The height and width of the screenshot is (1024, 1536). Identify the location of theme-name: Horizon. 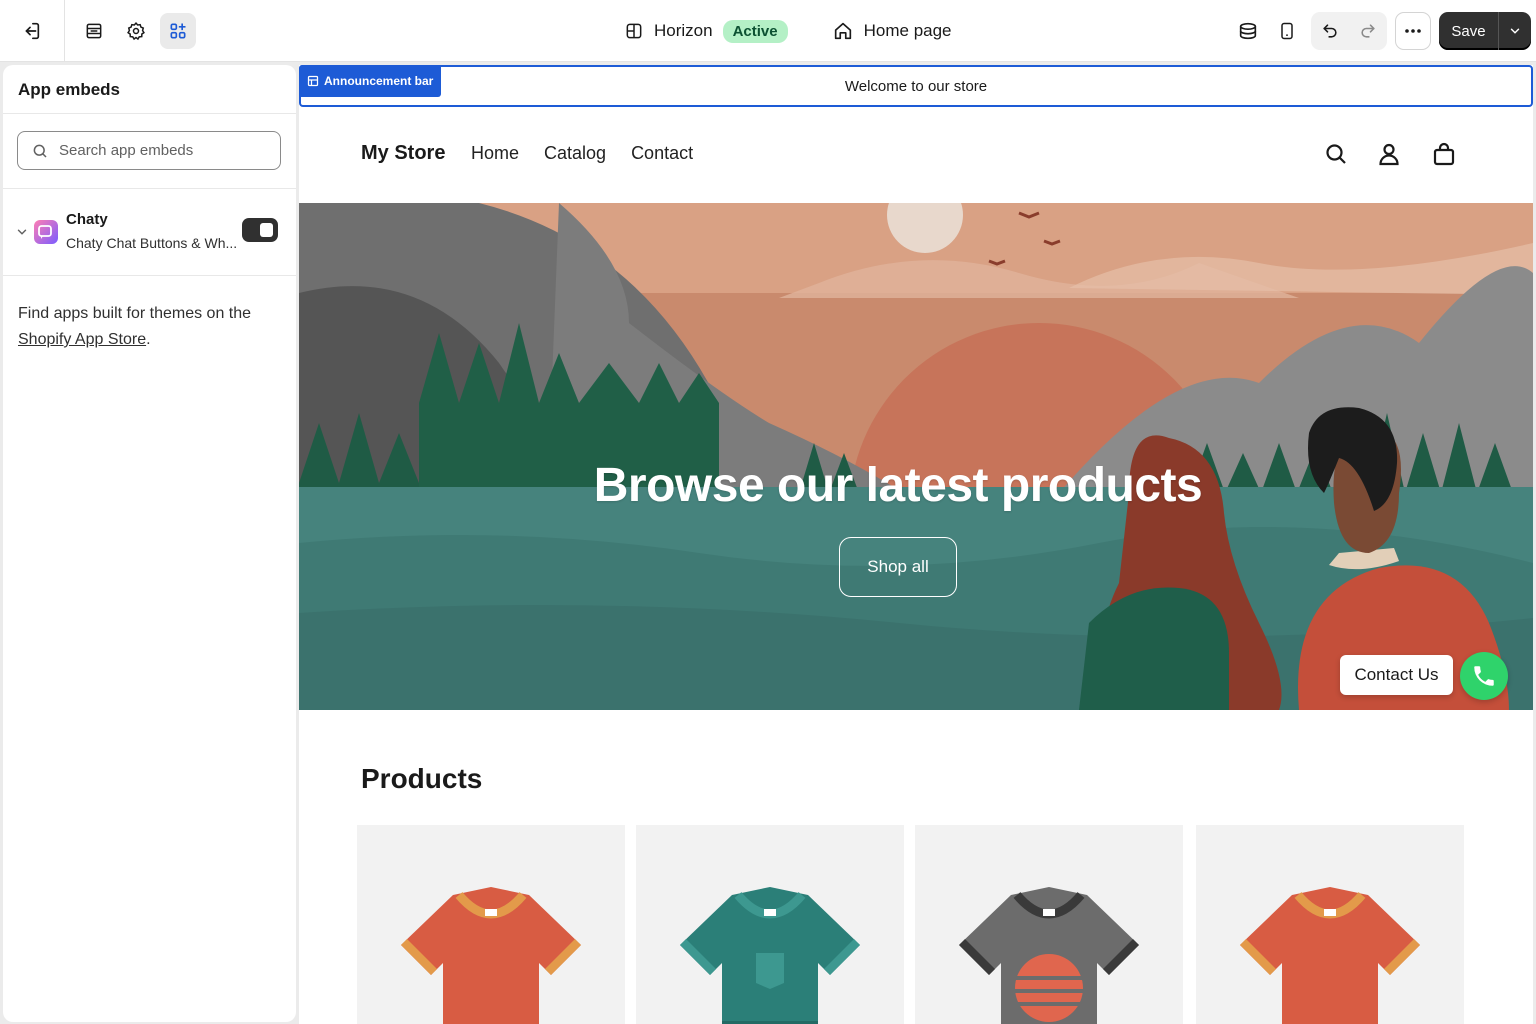
(683, 31).